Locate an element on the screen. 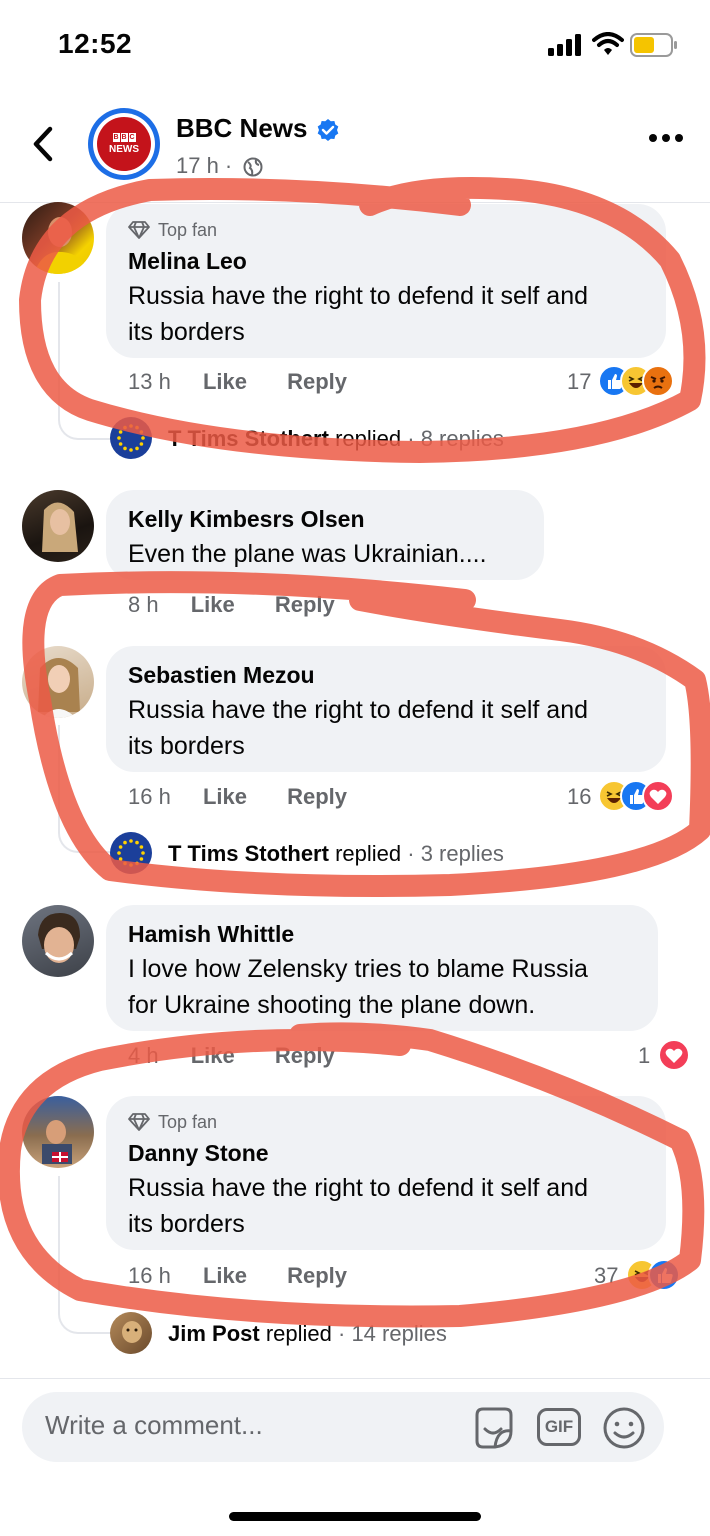 This screenshot has width=710, height=1536. reply-summary: T Tims Stothert replied · 3 replies is located at coordinates (336, 854).